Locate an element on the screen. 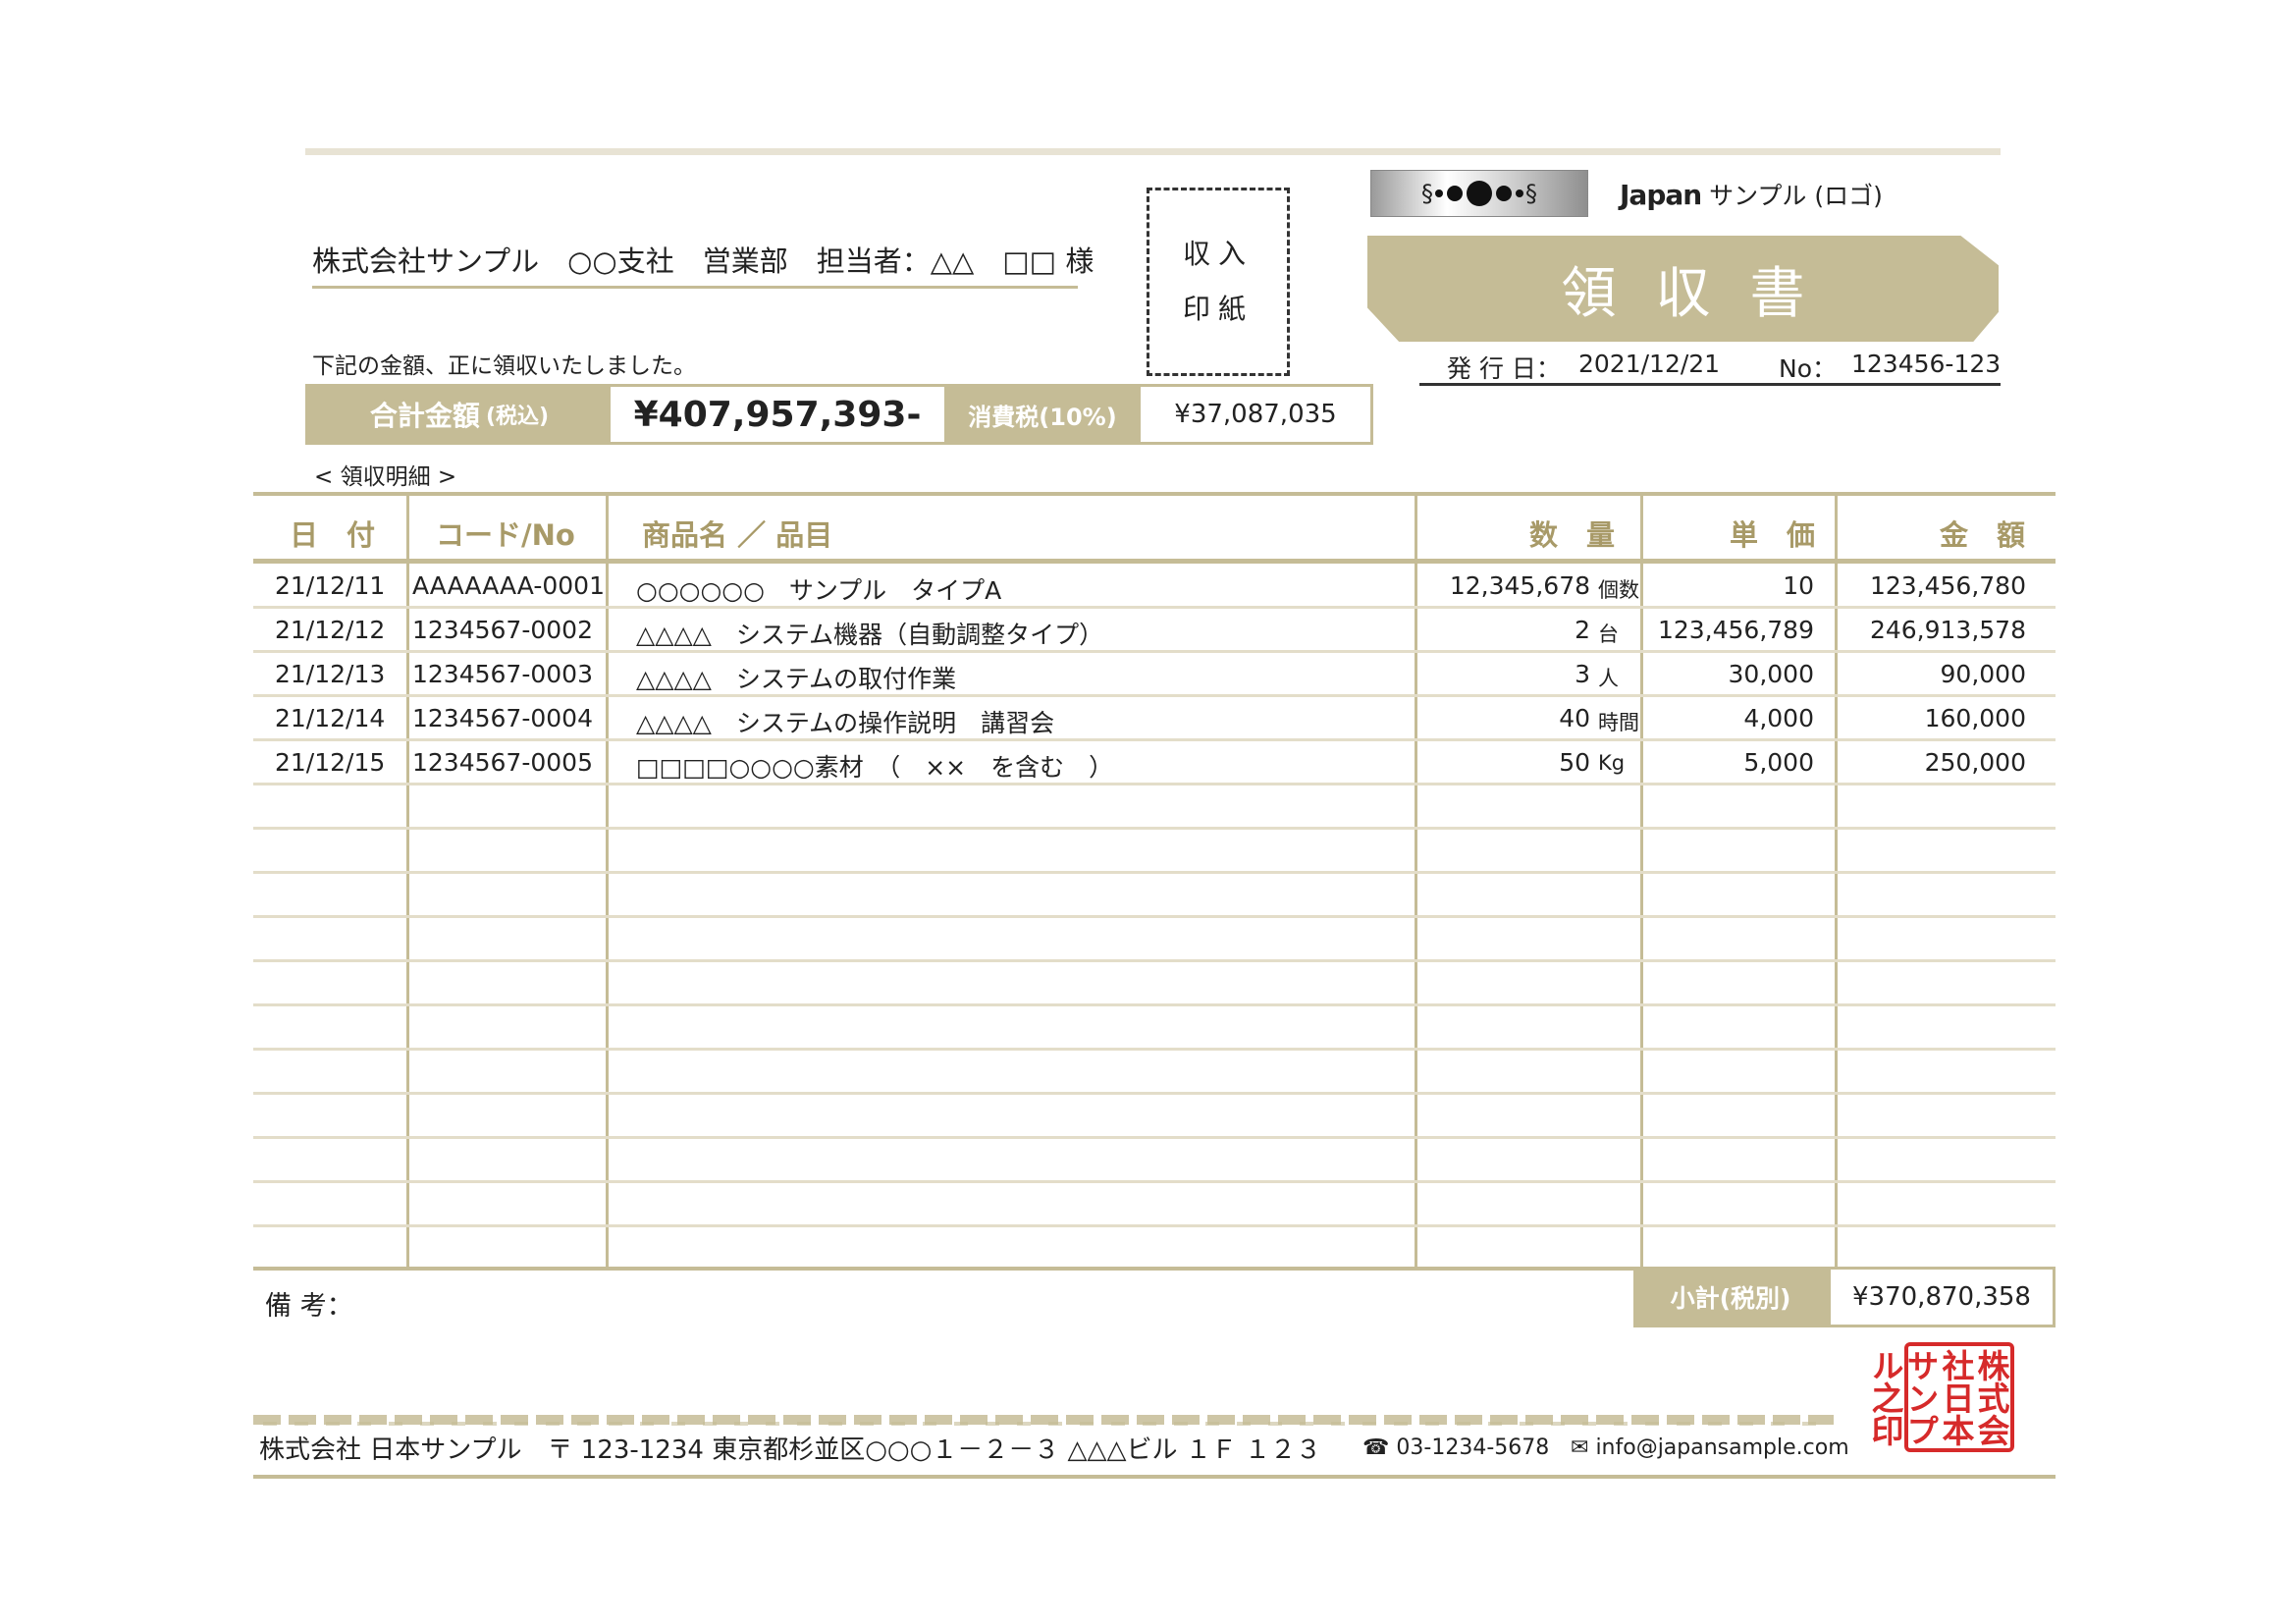 The height and width of the screenshot is (1624, 2296). subtotal-label: 小計(税別) is located at coordinates (1730, 1297).